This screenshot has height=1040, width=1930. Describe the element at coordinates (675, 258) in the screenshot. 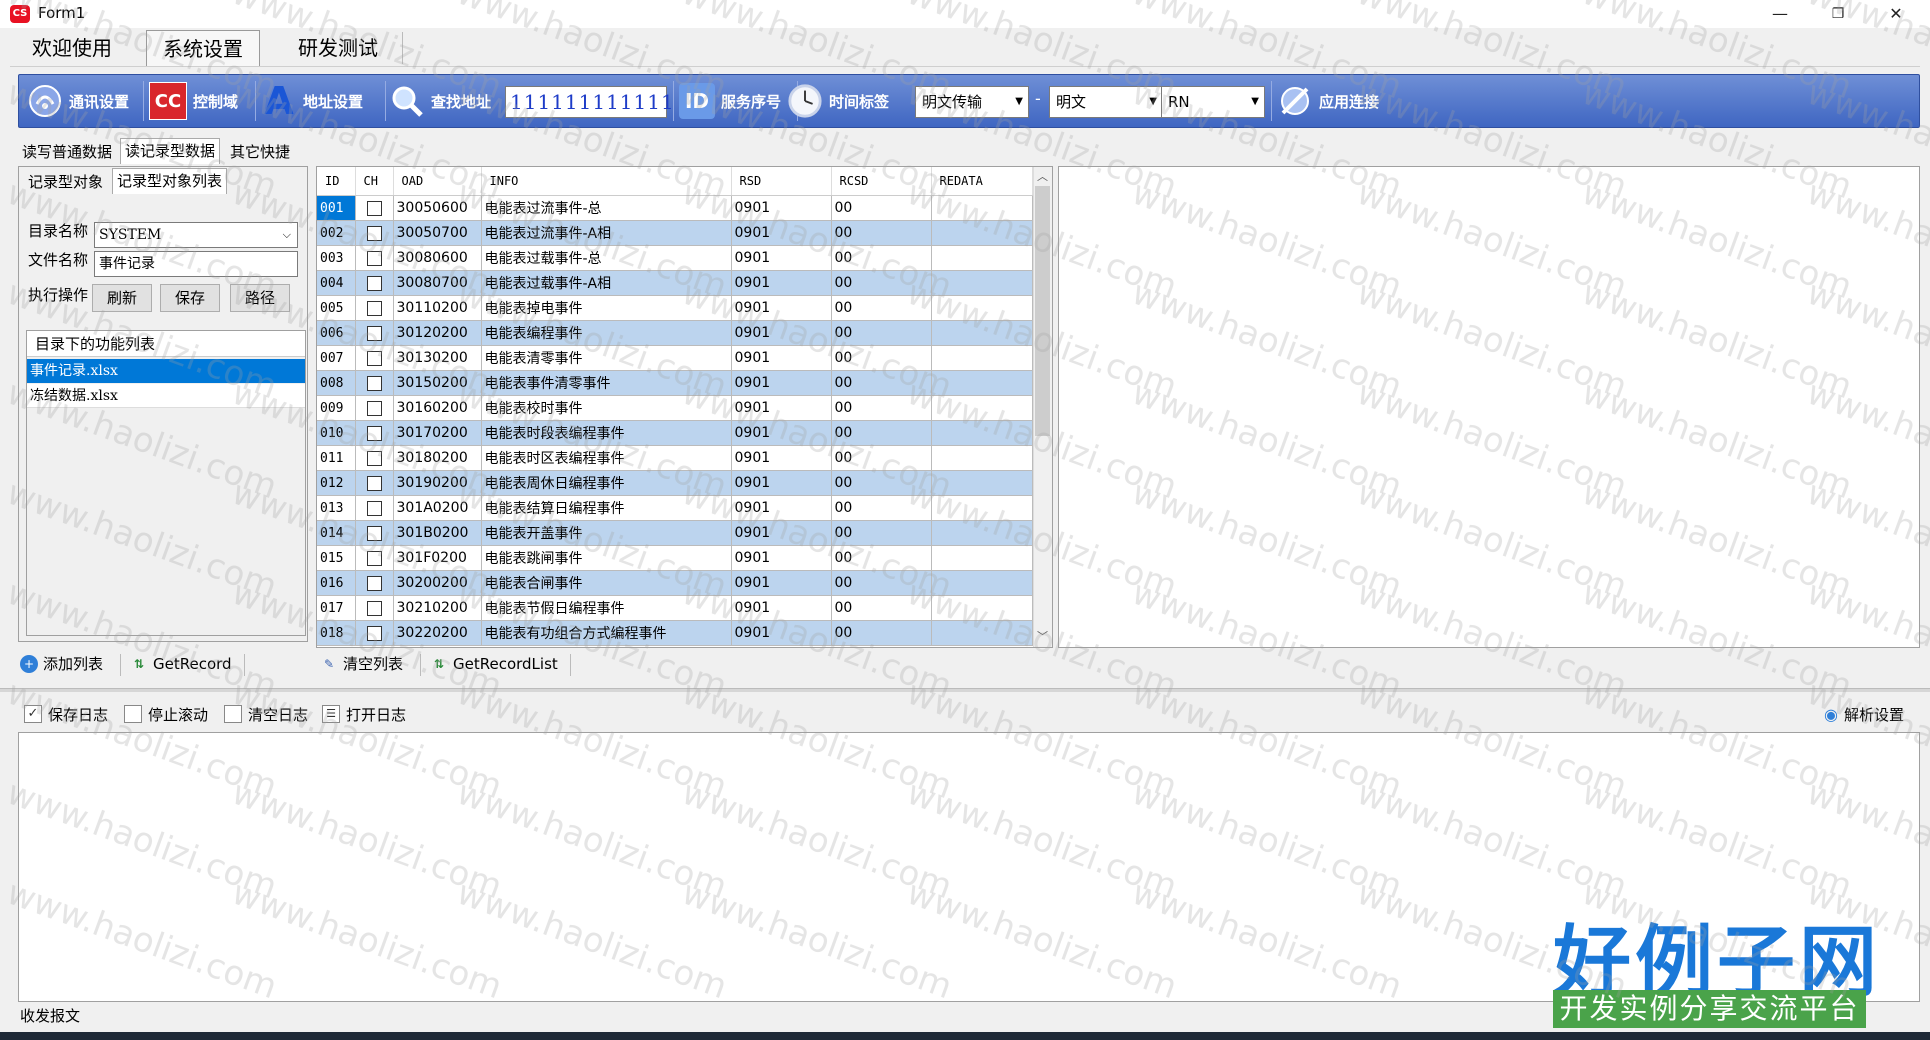

I see `table-row: 003 30080600 电能表过载事件-总 0901 00` at that location.